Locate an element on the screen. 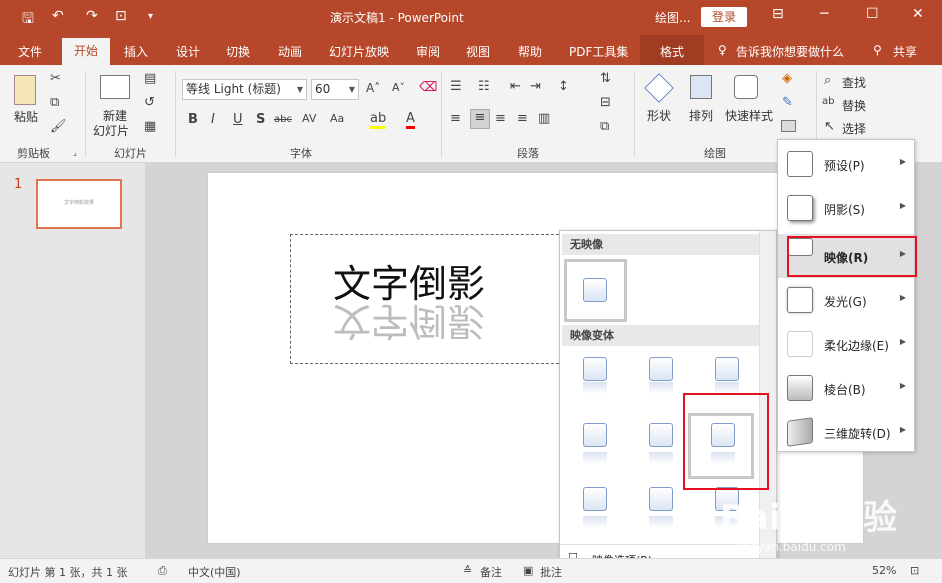 The height and width of the screenshot is (583, 942). menu-item-preset: 预设(P) ▶ is located at coordinates (846, 164).